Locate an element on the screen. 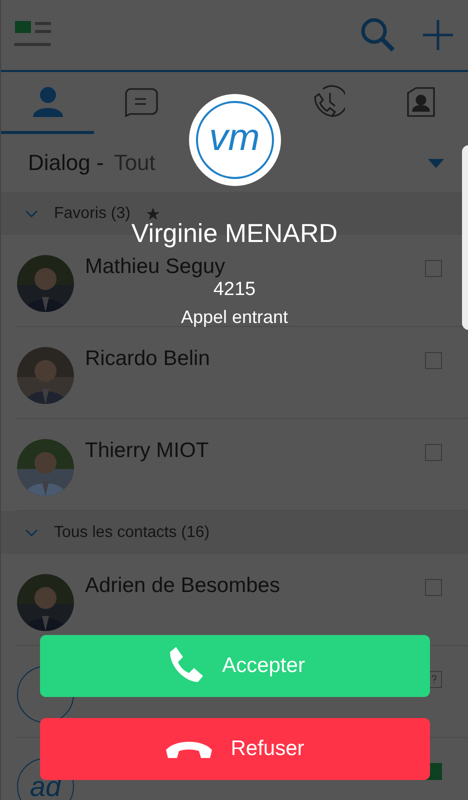 The image size is (468, 800). question-mark-icon is located at coordinates (433, 679).